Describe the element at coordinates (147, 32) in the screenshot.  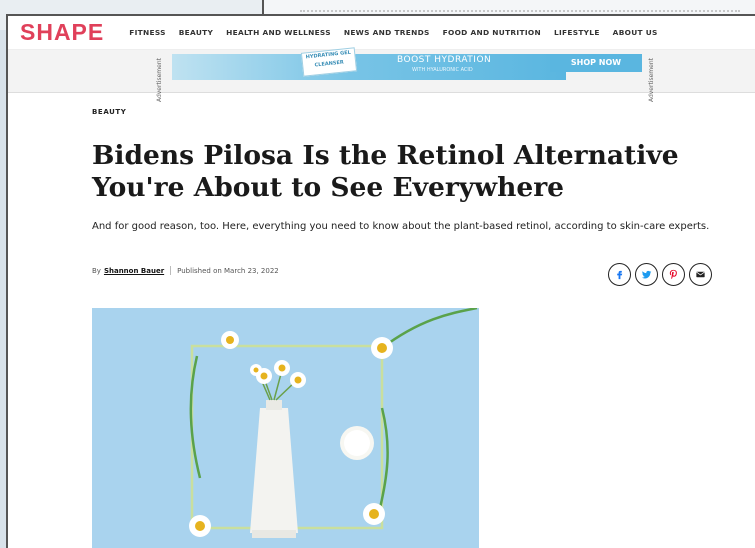
I see `nav-item-fitness: FITNESS` at that location.